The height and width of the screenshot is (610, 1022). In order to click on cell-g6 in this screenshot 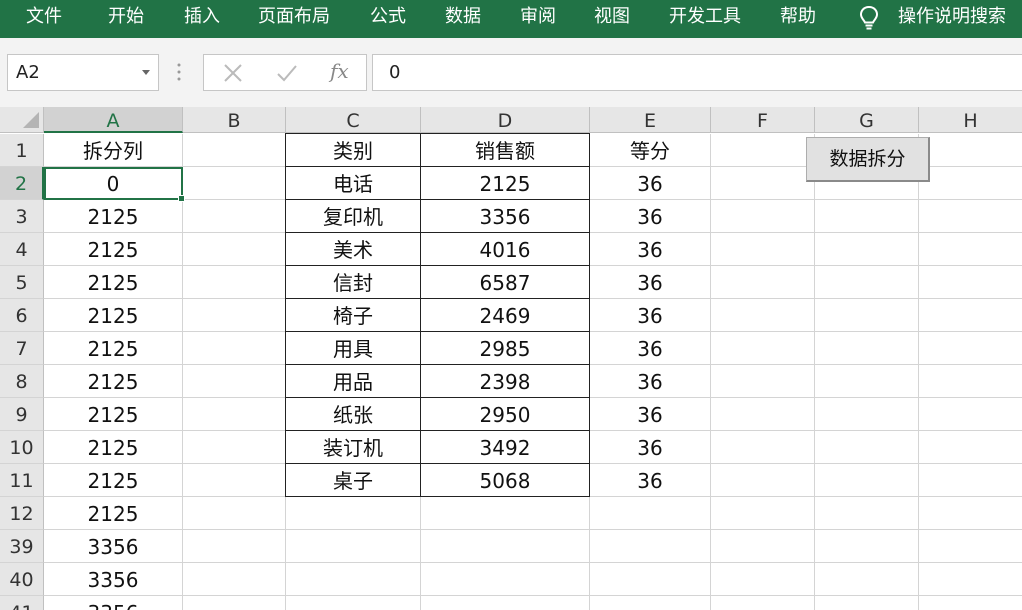, I will do `click(867, 315)`.